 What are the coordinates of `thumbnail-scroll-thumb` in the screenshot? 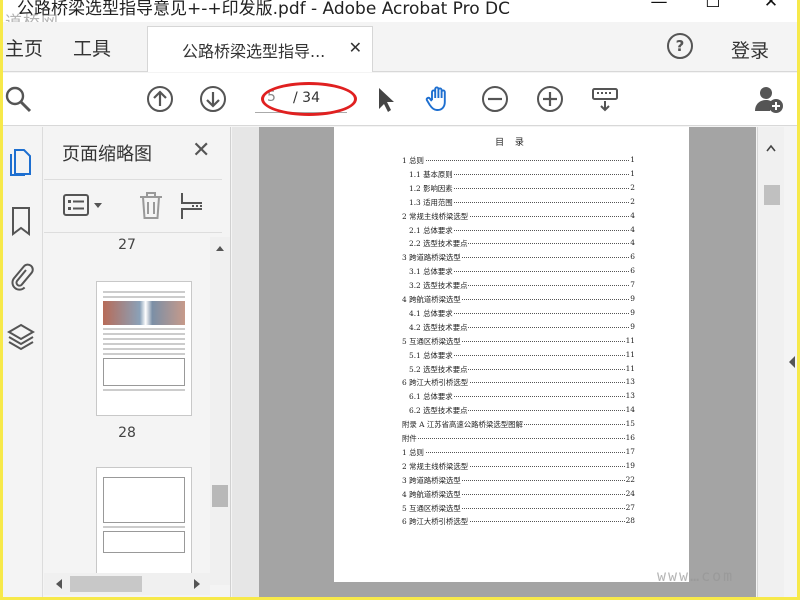 It's located at (220, 496).